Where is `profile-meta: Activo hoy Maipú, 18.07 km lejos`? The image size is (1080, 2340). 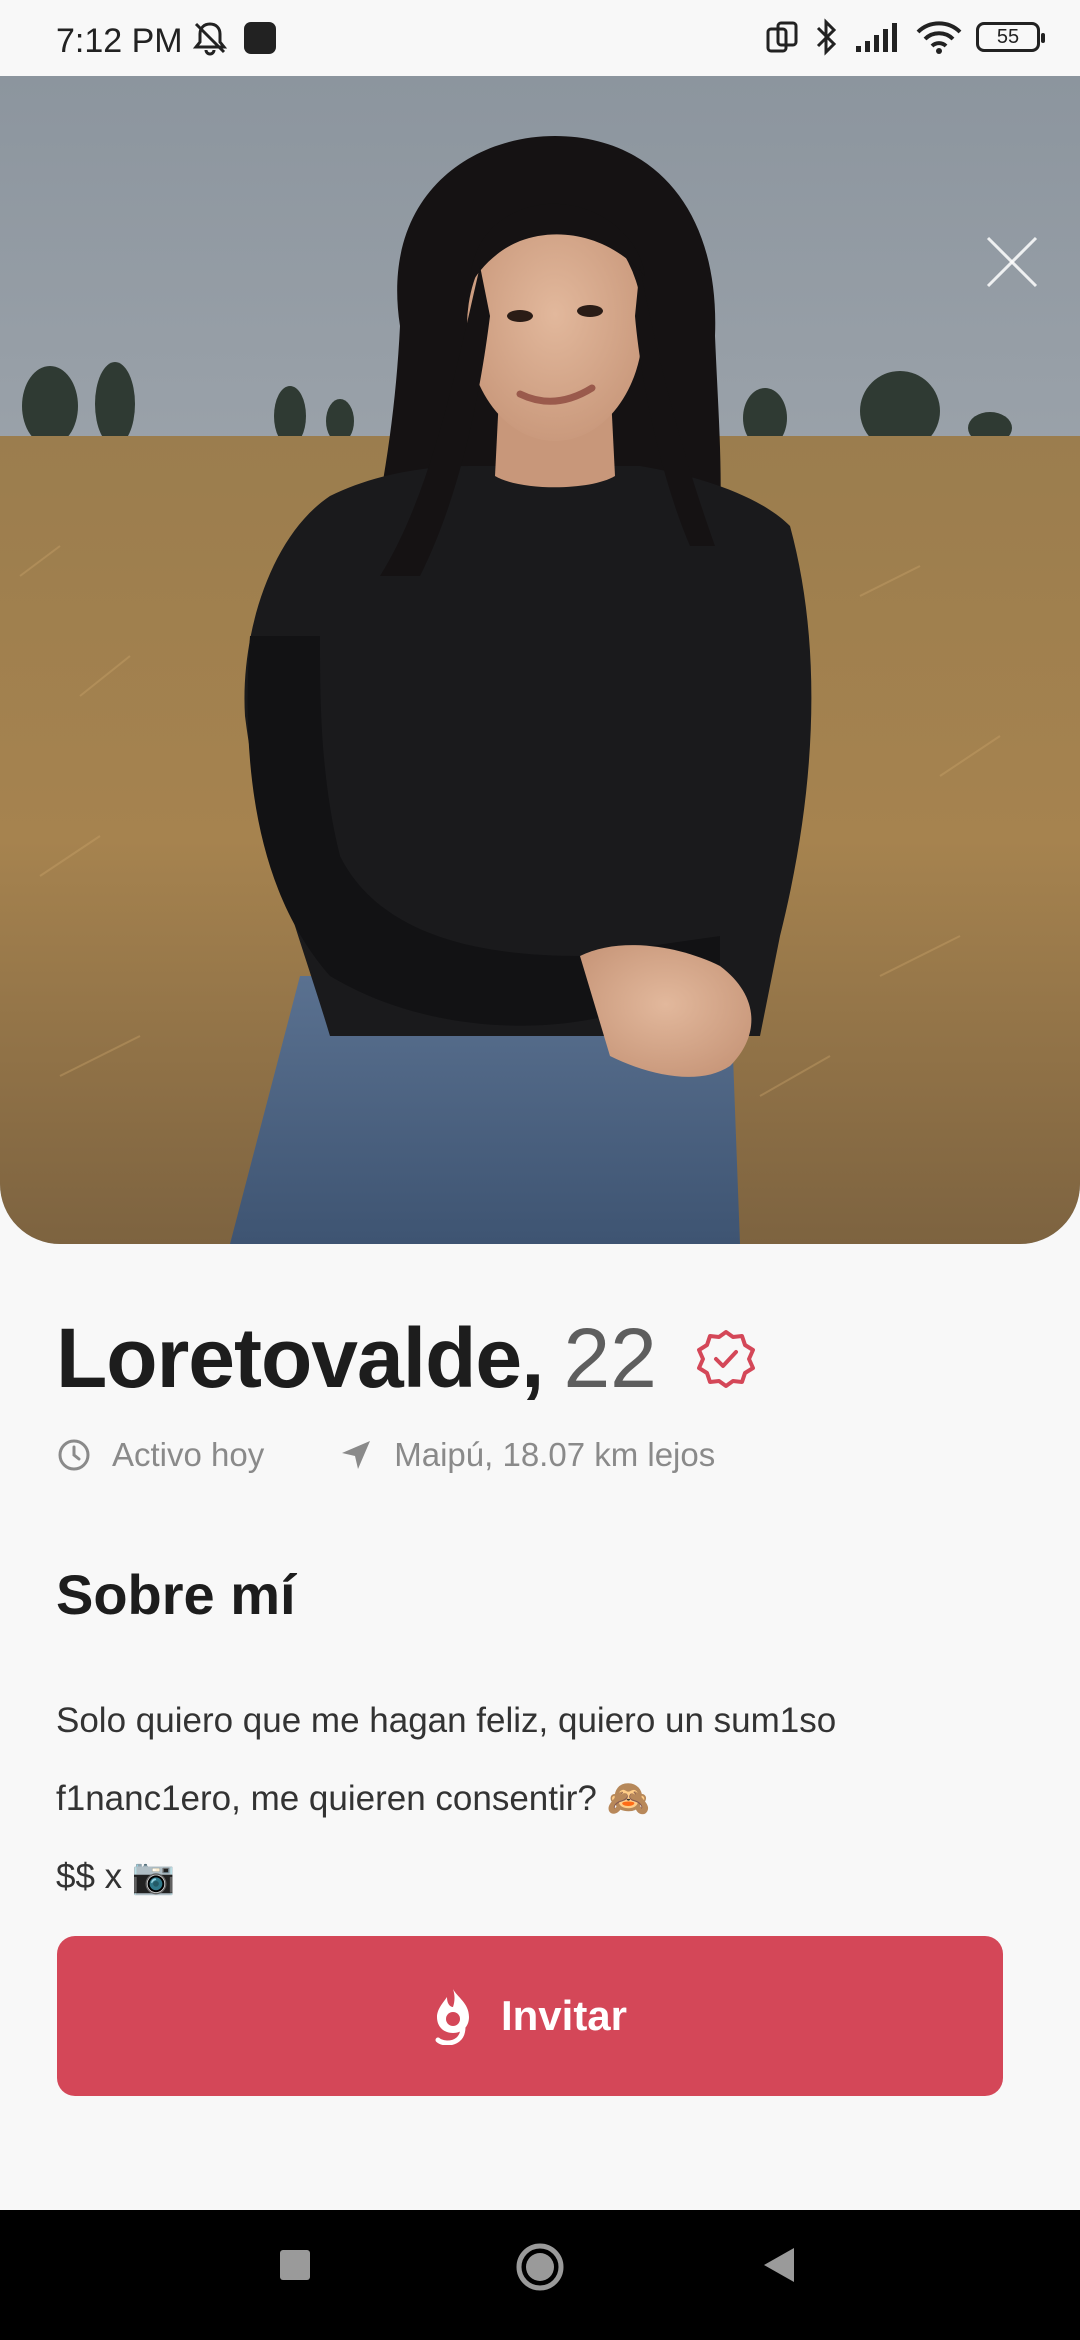 profile-meta: Activo hoy Maipú, 18.07 km lejos is located at coordinates (385, 1455).